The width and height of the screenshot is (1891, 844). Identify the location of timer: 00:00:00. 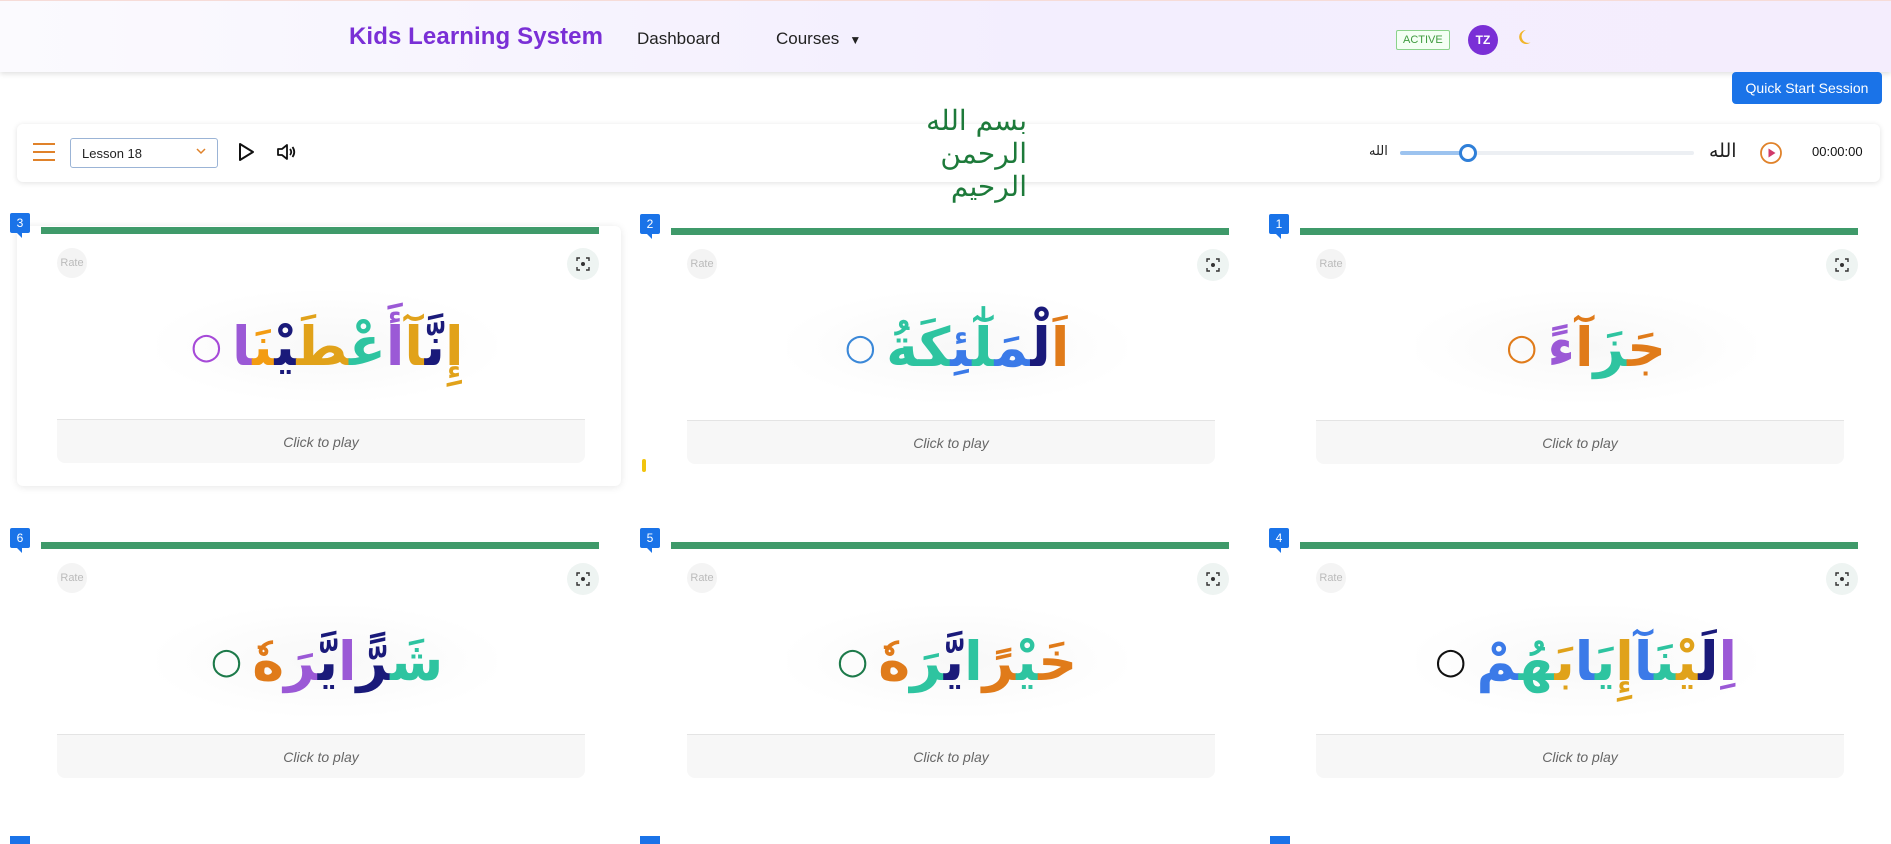
(1837, 151).